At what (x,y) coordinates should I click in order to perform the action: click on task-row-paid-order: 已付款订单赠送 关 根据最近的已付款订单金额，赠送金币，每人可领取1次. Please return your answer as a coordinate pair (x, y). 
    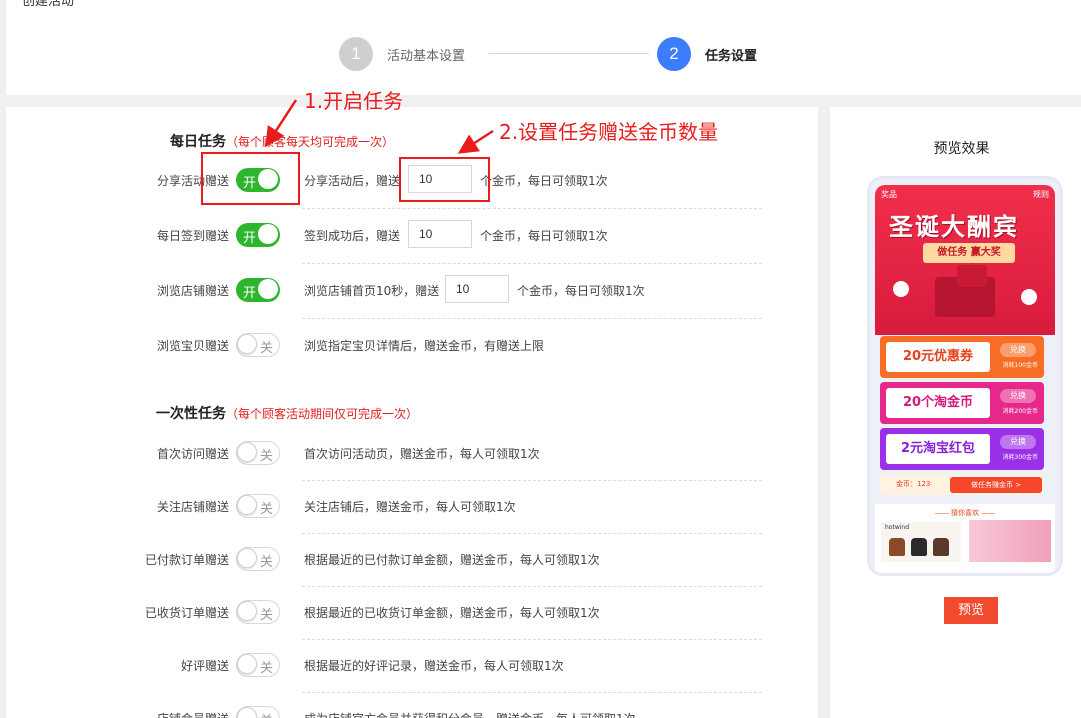
    Looking at the image, I should click on (412, 559).